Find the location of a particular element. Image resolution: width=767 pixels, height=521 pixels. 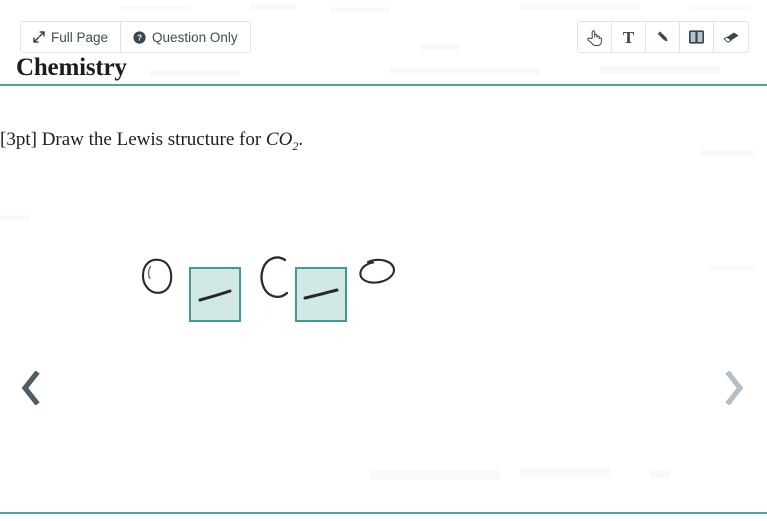

view-mode-button-group: Full Page ? Question Only is located at coordinates (135, 37).